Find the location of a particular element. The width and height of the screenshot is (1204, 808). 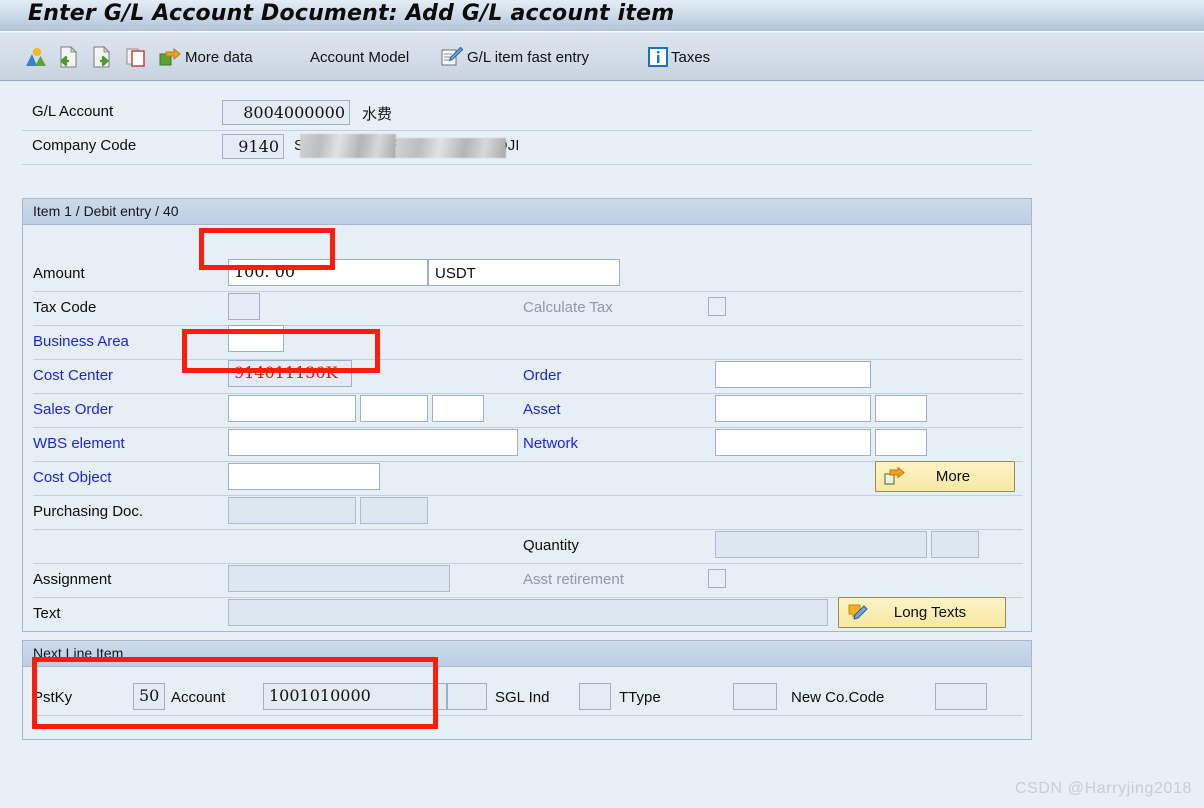

picture-icon is located at coordinates (36, 57).